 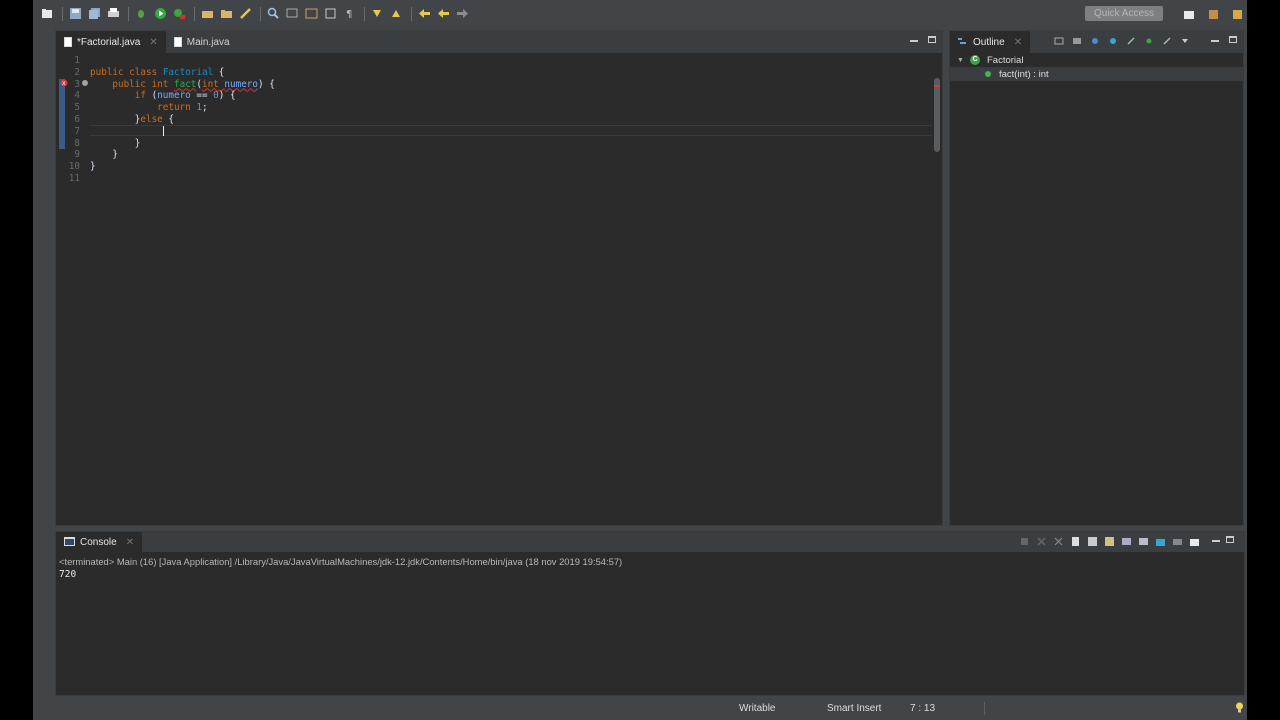 What do you see at coordinates (182, 96) in the screenshot?
I see `code-line: if (numero == 0) {` at bounding box center [182, 96].